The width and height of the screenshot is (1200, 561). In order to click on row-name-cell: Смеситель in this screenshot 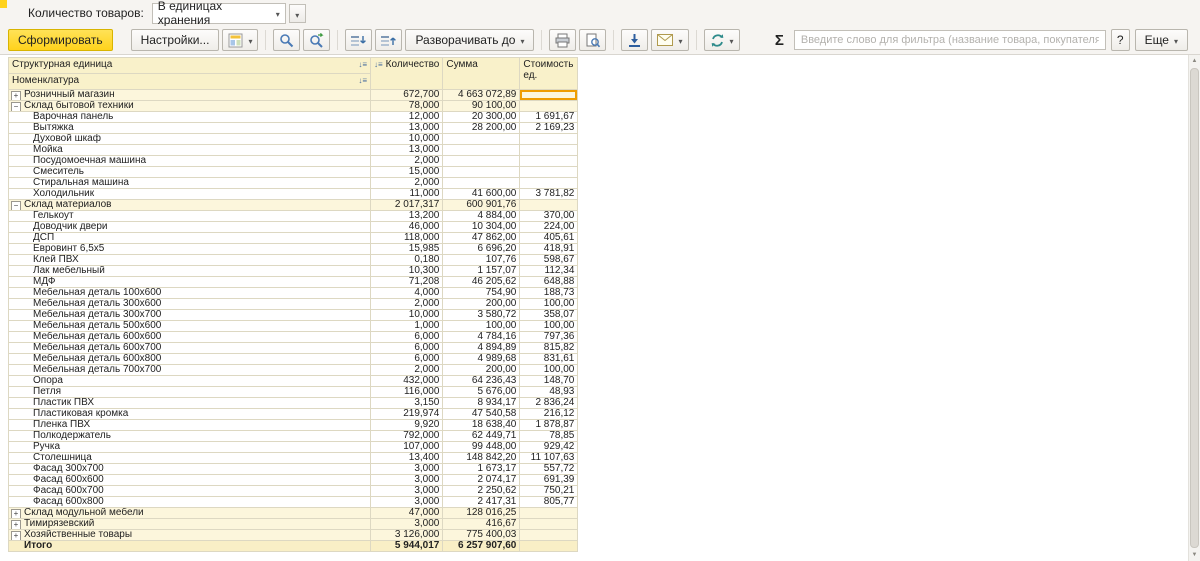, I will do `click(189, 172)`.